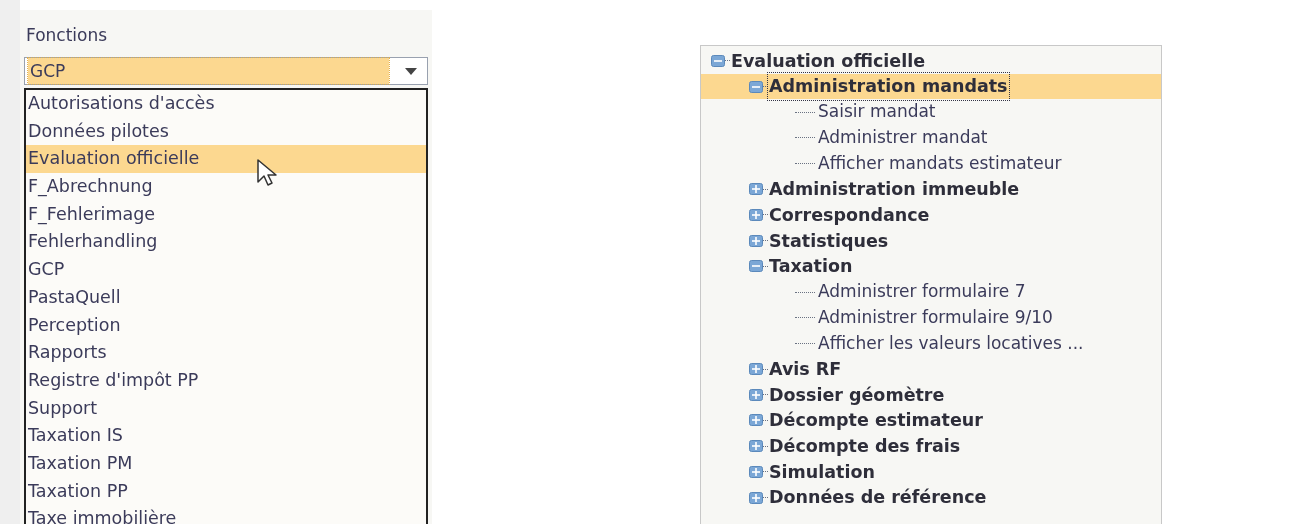  Describe the element at coordinates (67, 35) in the screenshot. I see `panel-label: Fonctions` at that location.